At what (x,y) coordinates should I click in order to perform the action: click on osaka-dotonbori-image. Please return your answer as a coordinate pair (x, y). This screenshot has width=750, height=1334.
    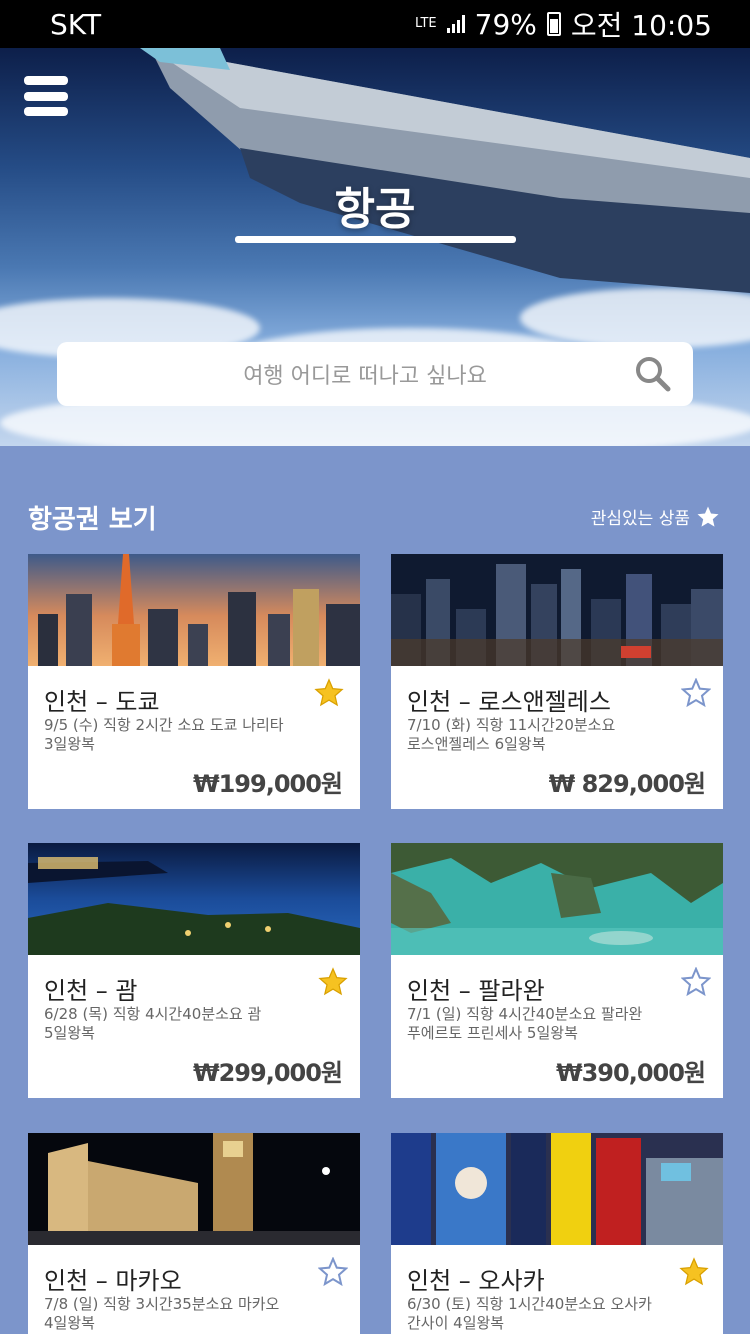
    Looking at the image, I should click on (557, 1189).